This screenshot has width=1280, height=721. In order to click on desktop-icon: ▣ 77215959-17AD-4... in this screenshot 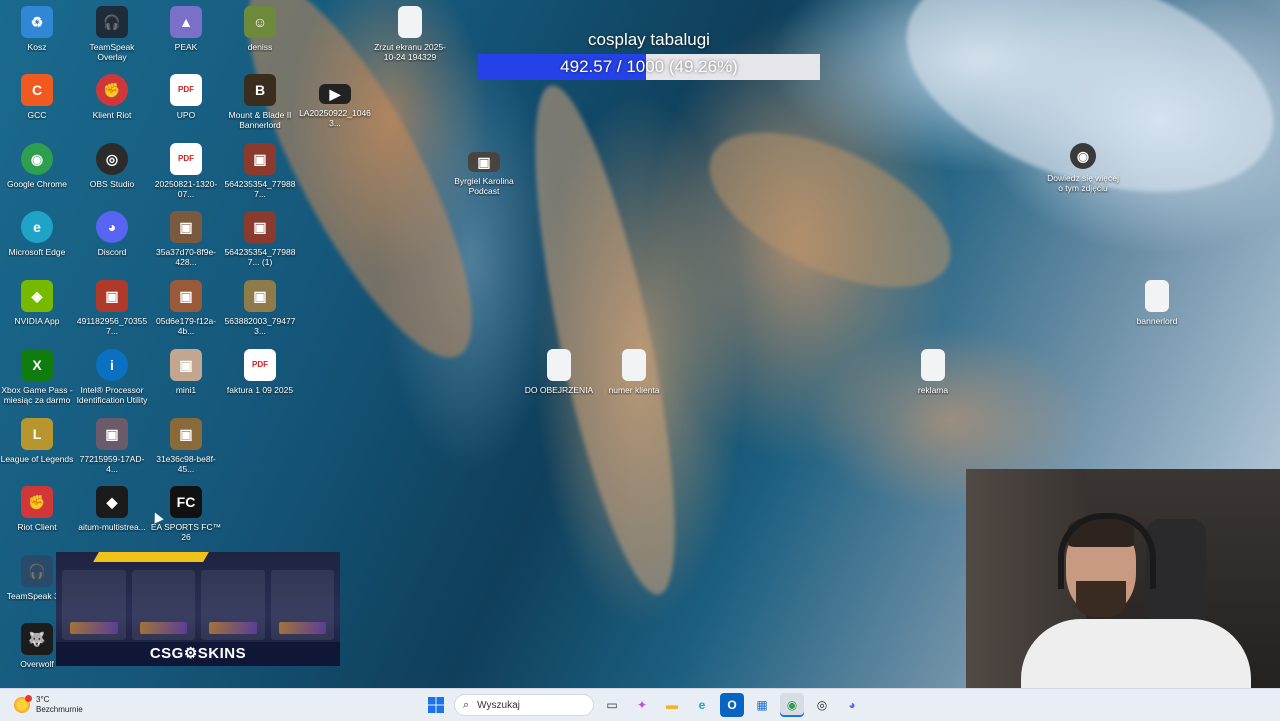, I will do `click(112, 446)`.